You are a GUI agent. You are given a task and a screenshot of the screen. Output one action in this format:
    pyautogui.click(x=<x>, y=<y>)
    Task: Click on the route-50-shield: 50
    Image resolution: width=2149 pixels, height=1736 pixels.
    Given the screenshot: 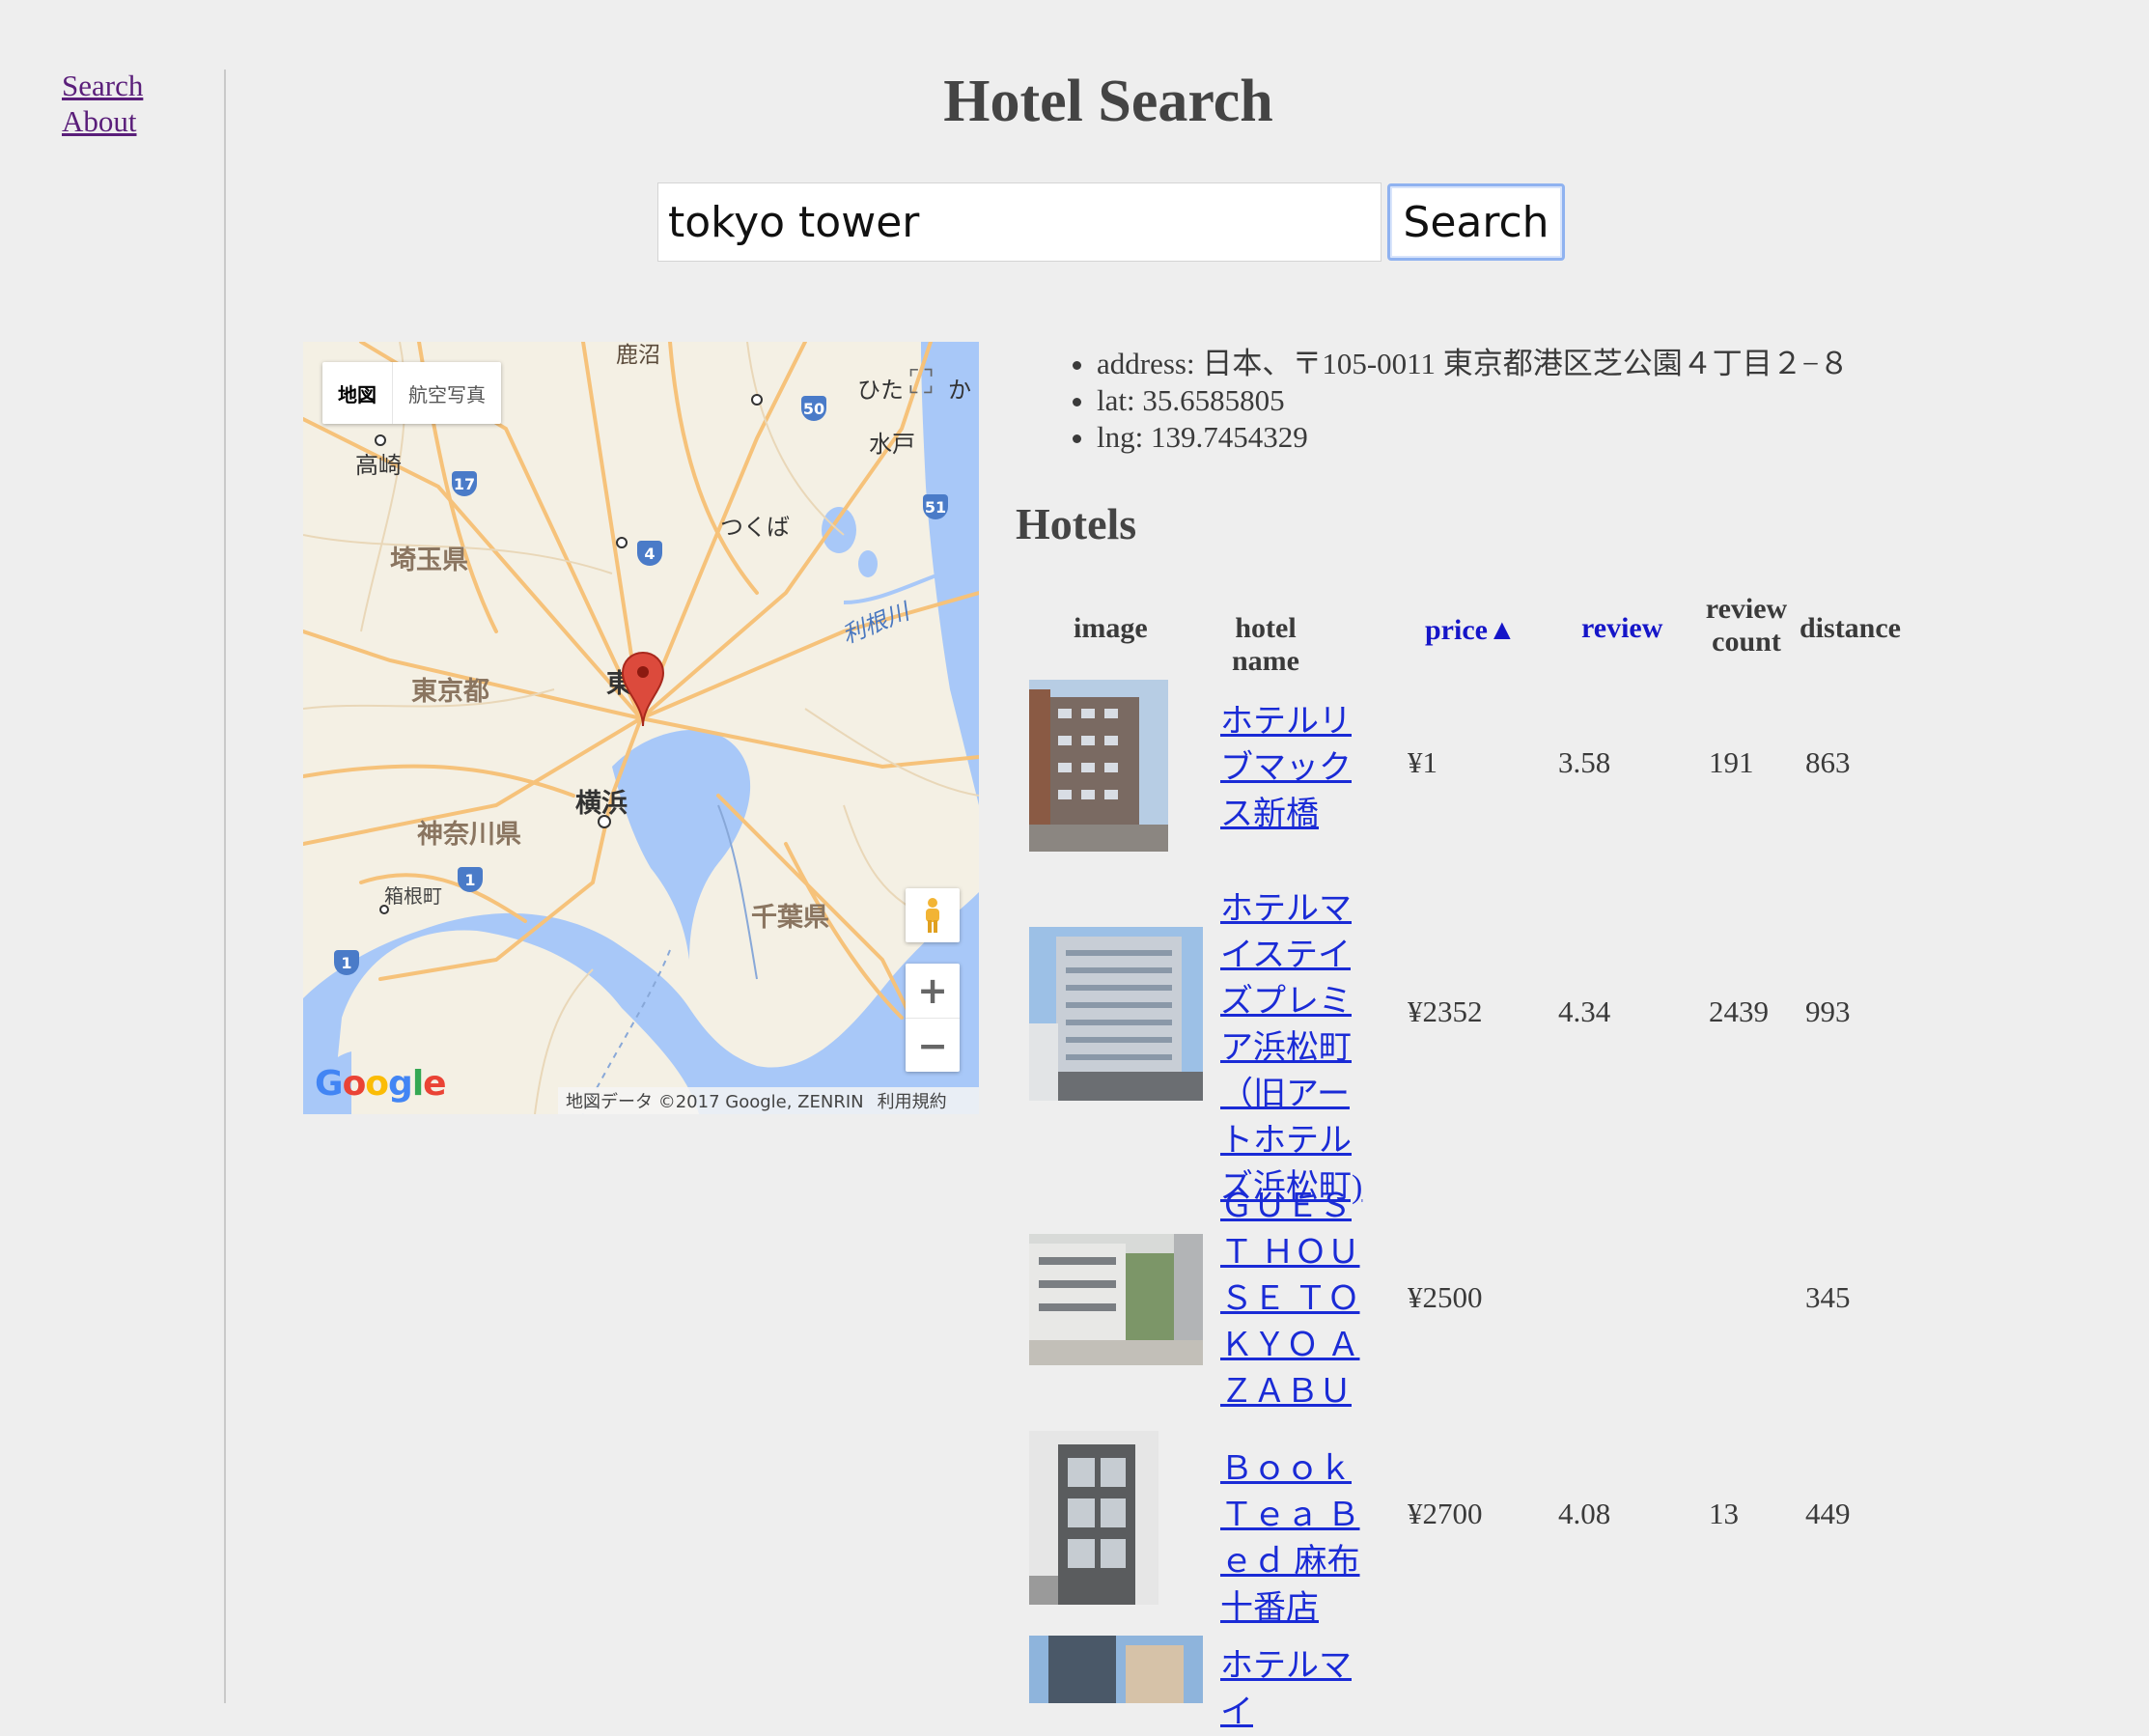 What is the action you would take?
    pyautogui.click(x=813, y=409)
    